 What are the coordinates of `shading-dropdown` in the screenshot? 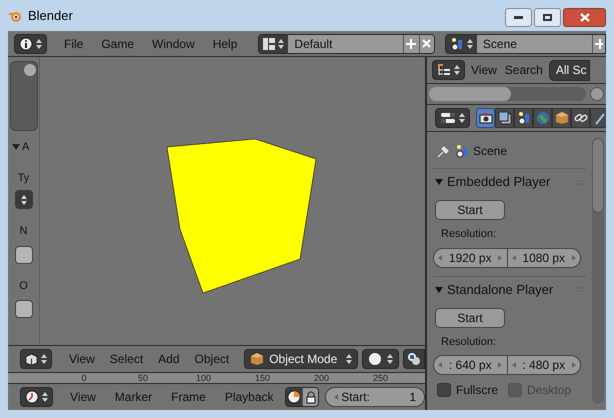 It's located at (381, 359).